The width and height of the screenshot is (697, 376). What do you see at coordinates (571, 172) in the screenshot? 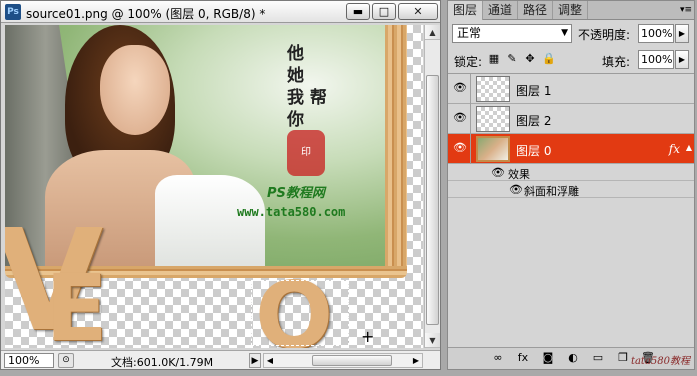
I see `effects-row: 👁 效果` at bounding box center [571, 172].